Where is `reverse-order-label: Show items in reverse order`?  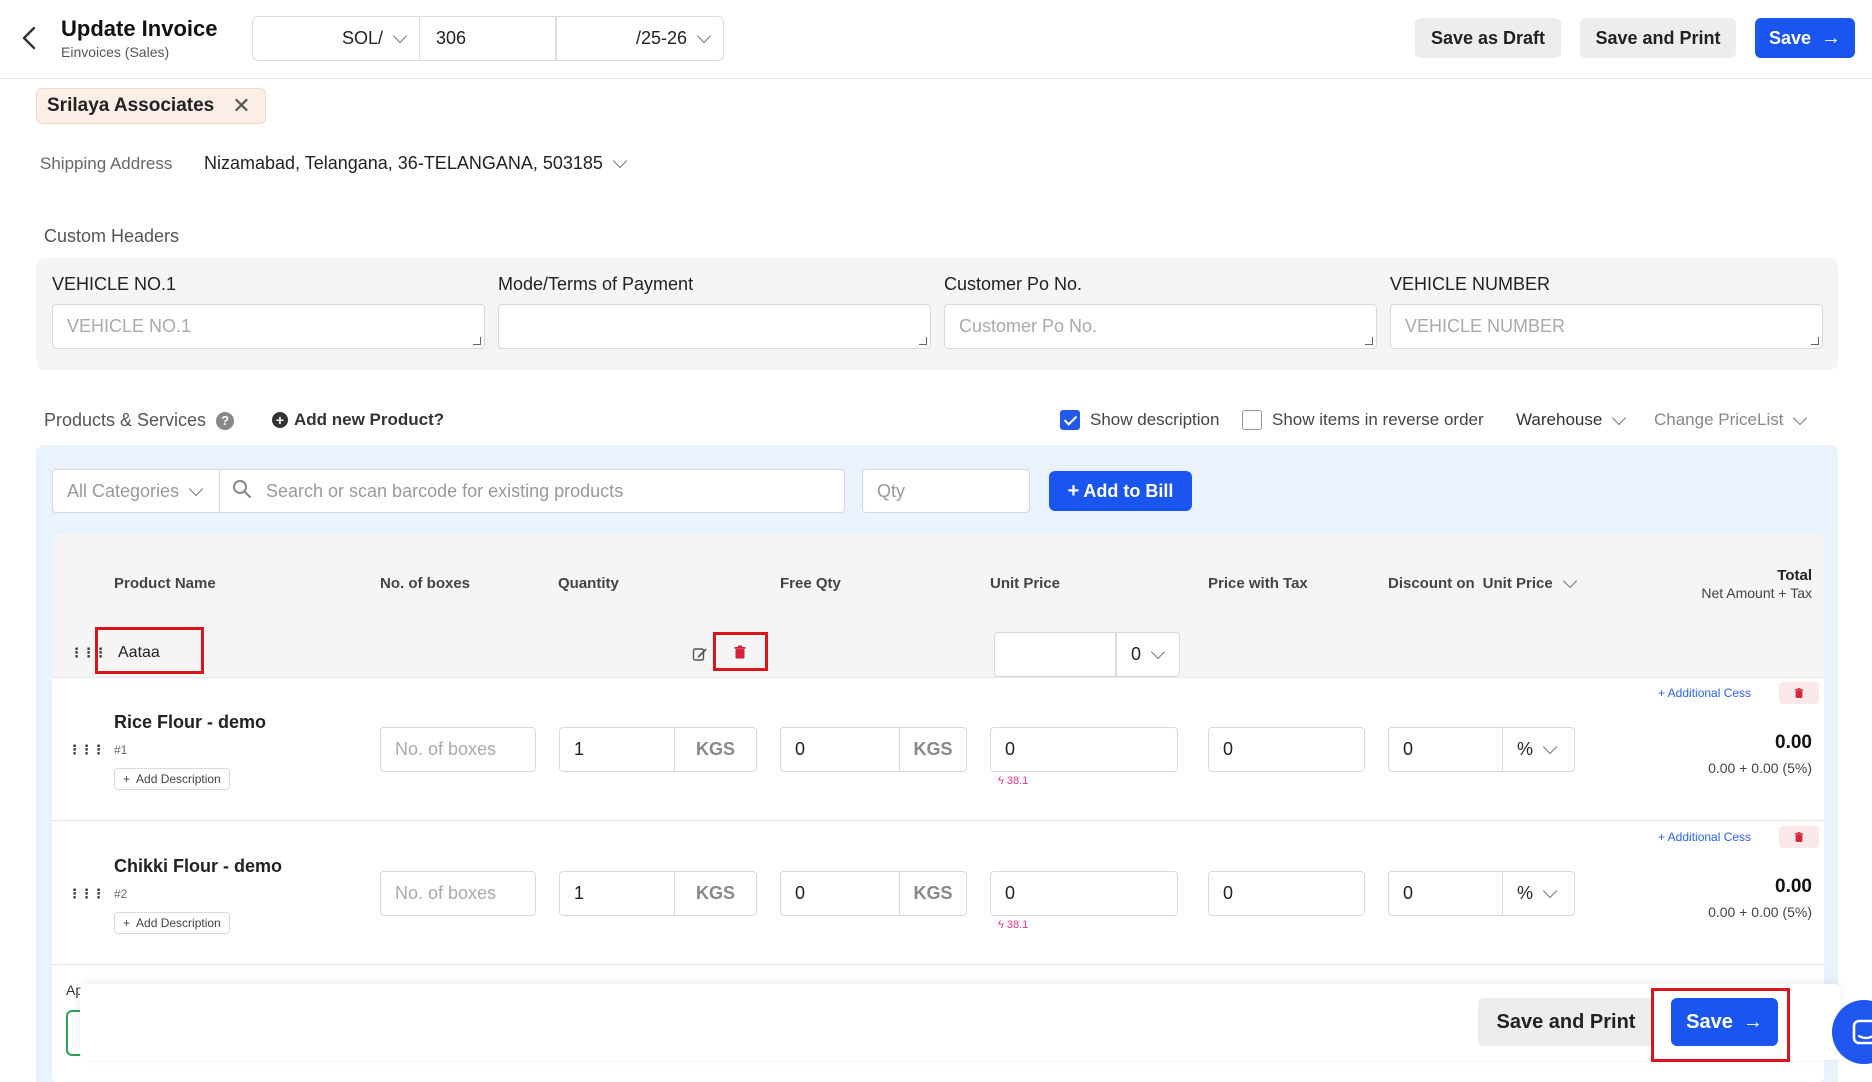 reverse-order-label: Show items in reverse order is located at coordinates (1378, 419).